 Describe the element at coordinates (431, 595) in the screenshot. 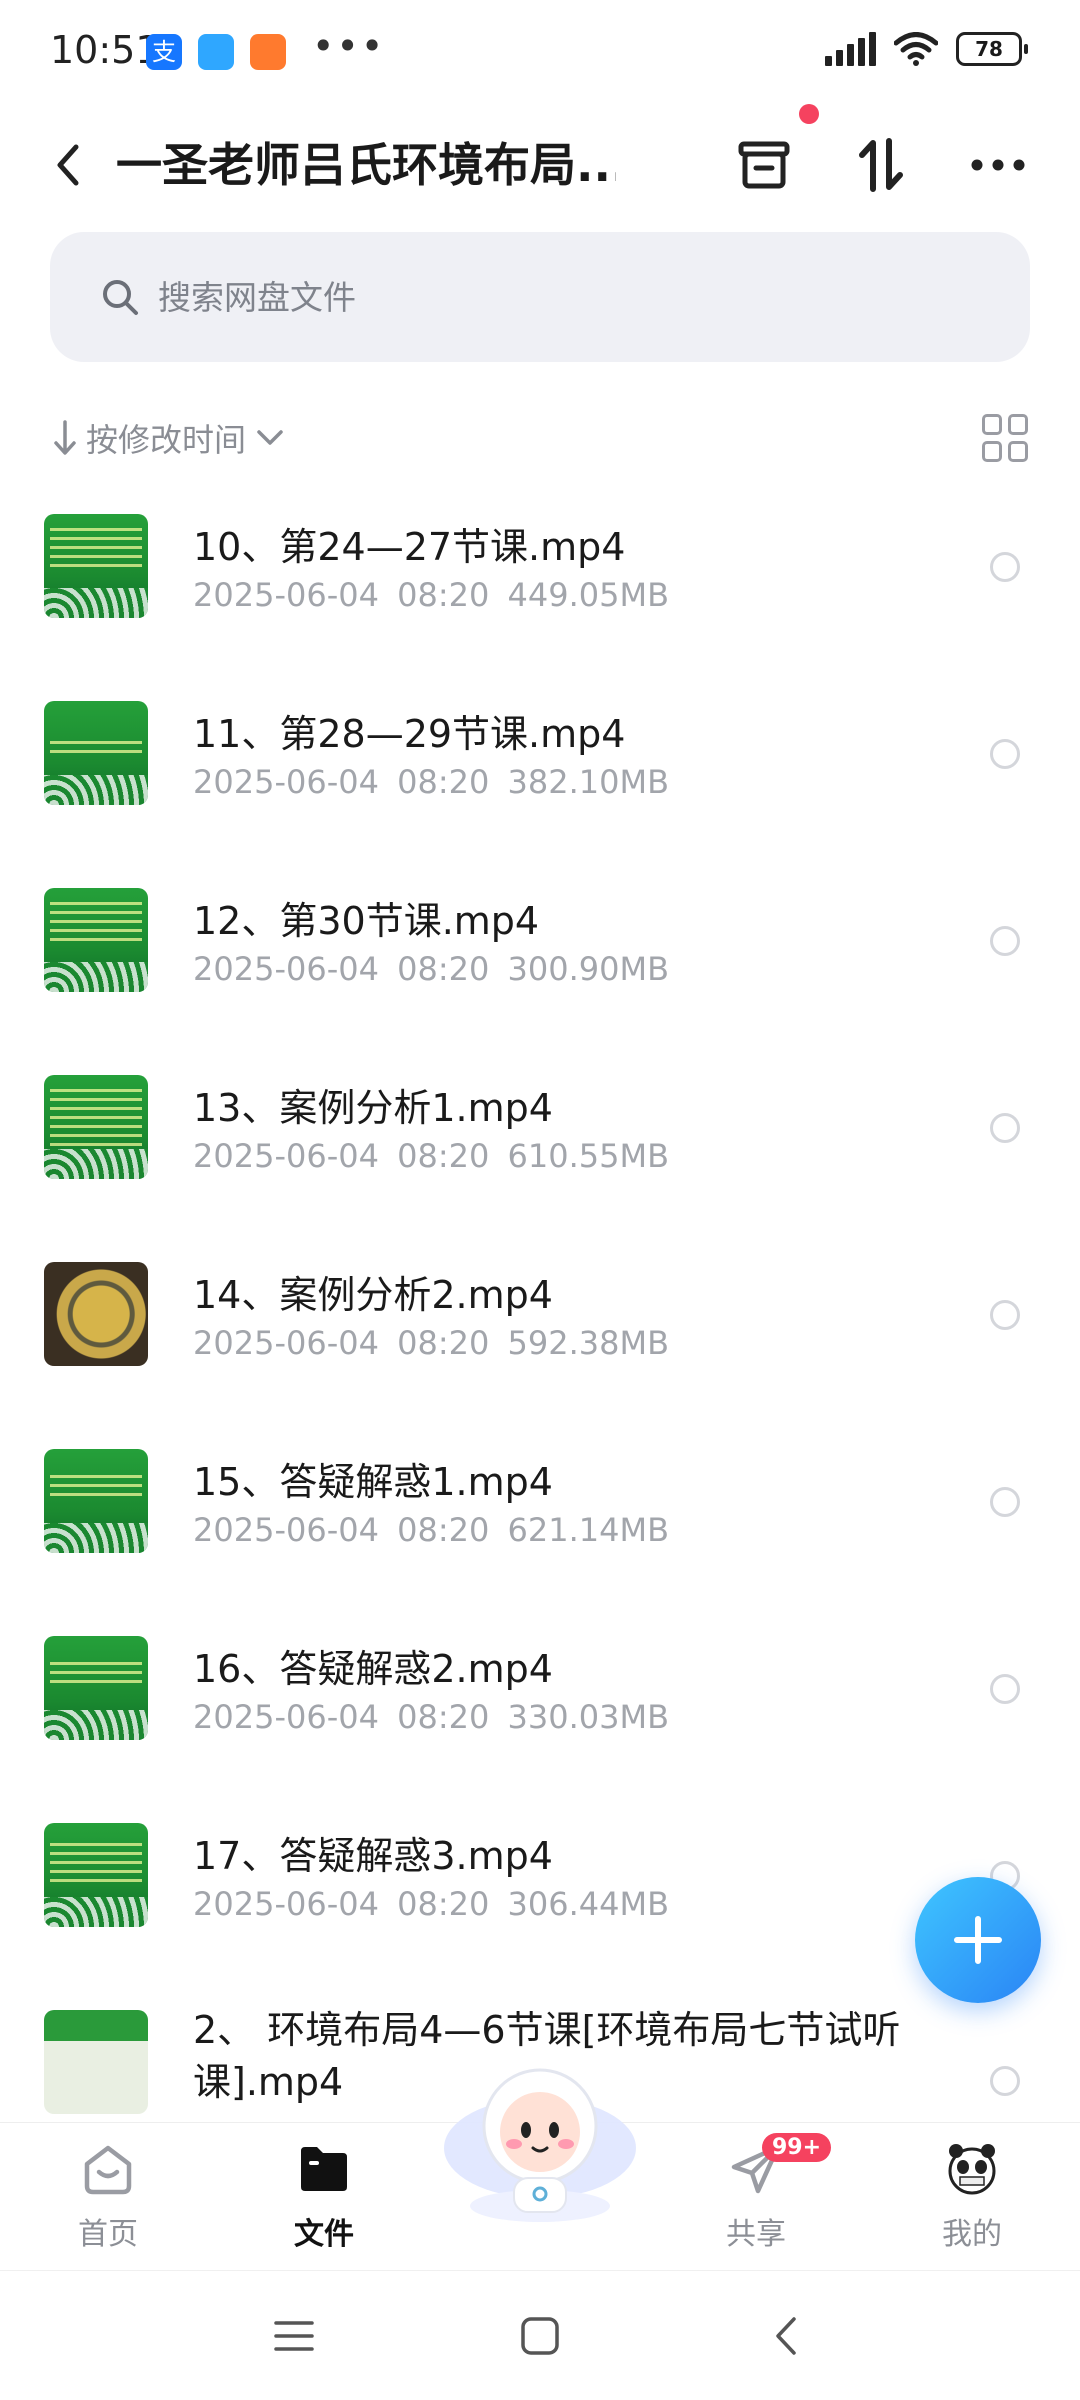

I see `file-meta: 2025-06-04 08:20 449.05MB` at that location.